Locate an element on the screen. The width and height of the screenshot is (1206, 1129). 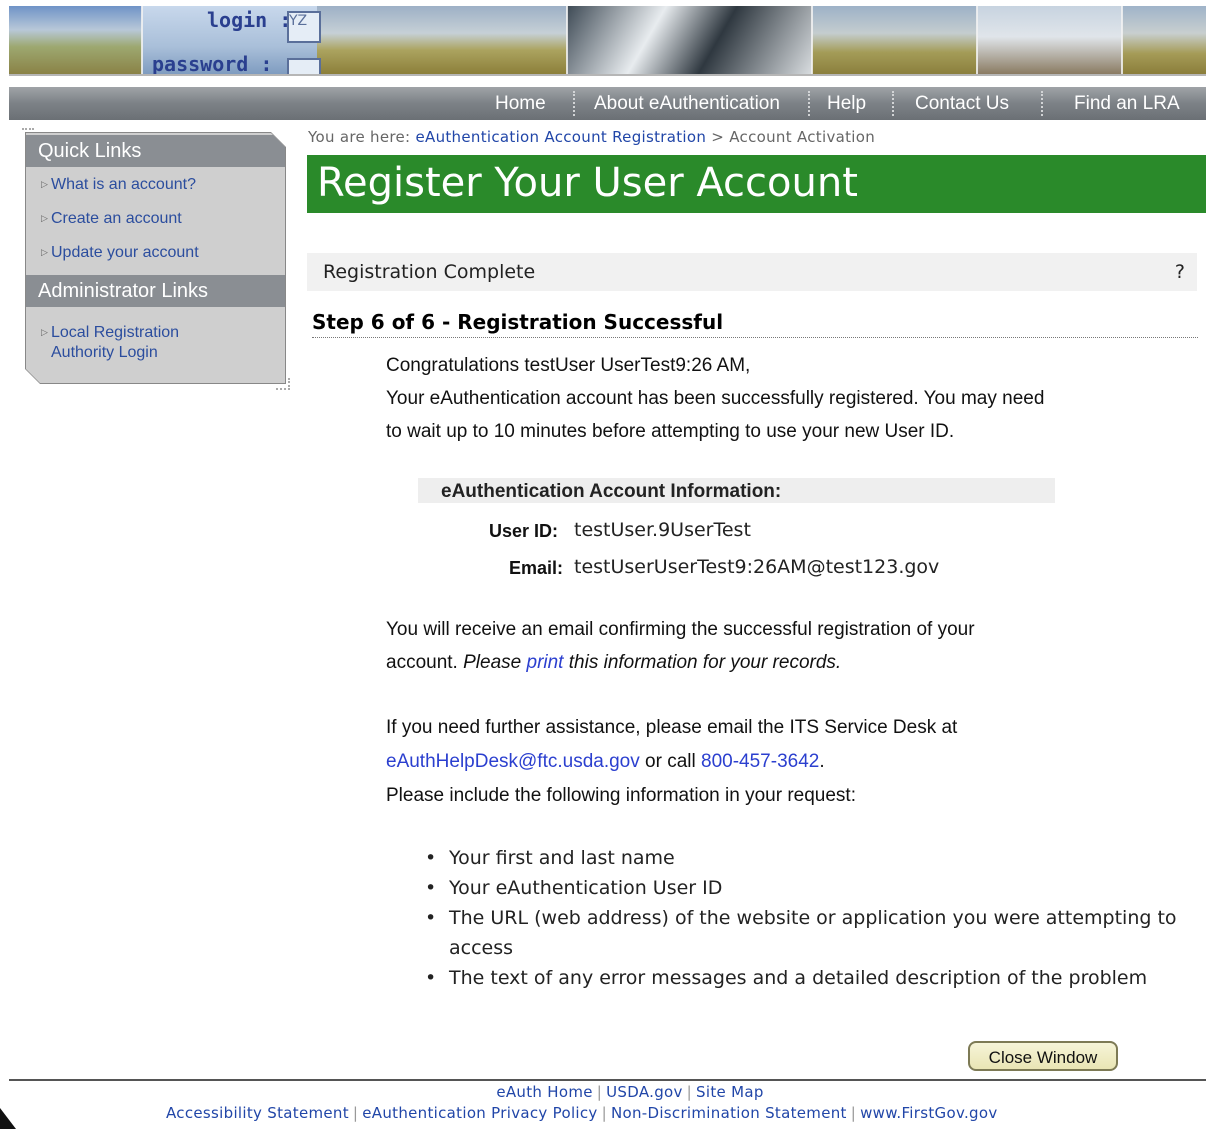
banner-underline is located at coordinates (607, 75).